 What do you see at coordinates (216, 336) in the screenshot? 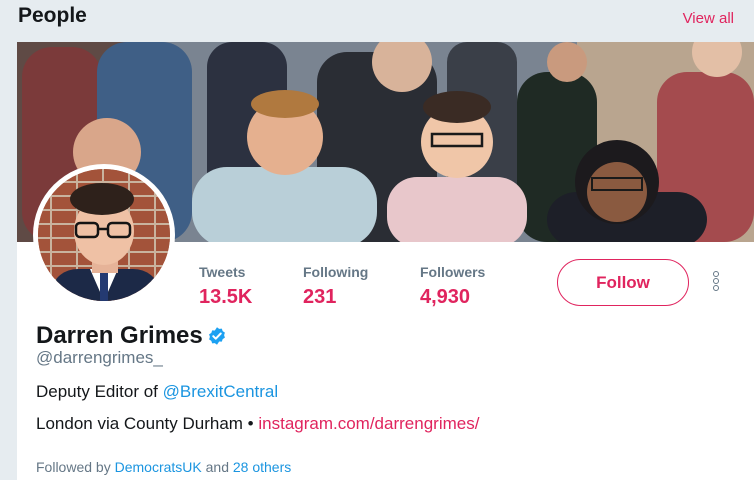
I see `verified-badge-icon` at bounding box center [216, 336].